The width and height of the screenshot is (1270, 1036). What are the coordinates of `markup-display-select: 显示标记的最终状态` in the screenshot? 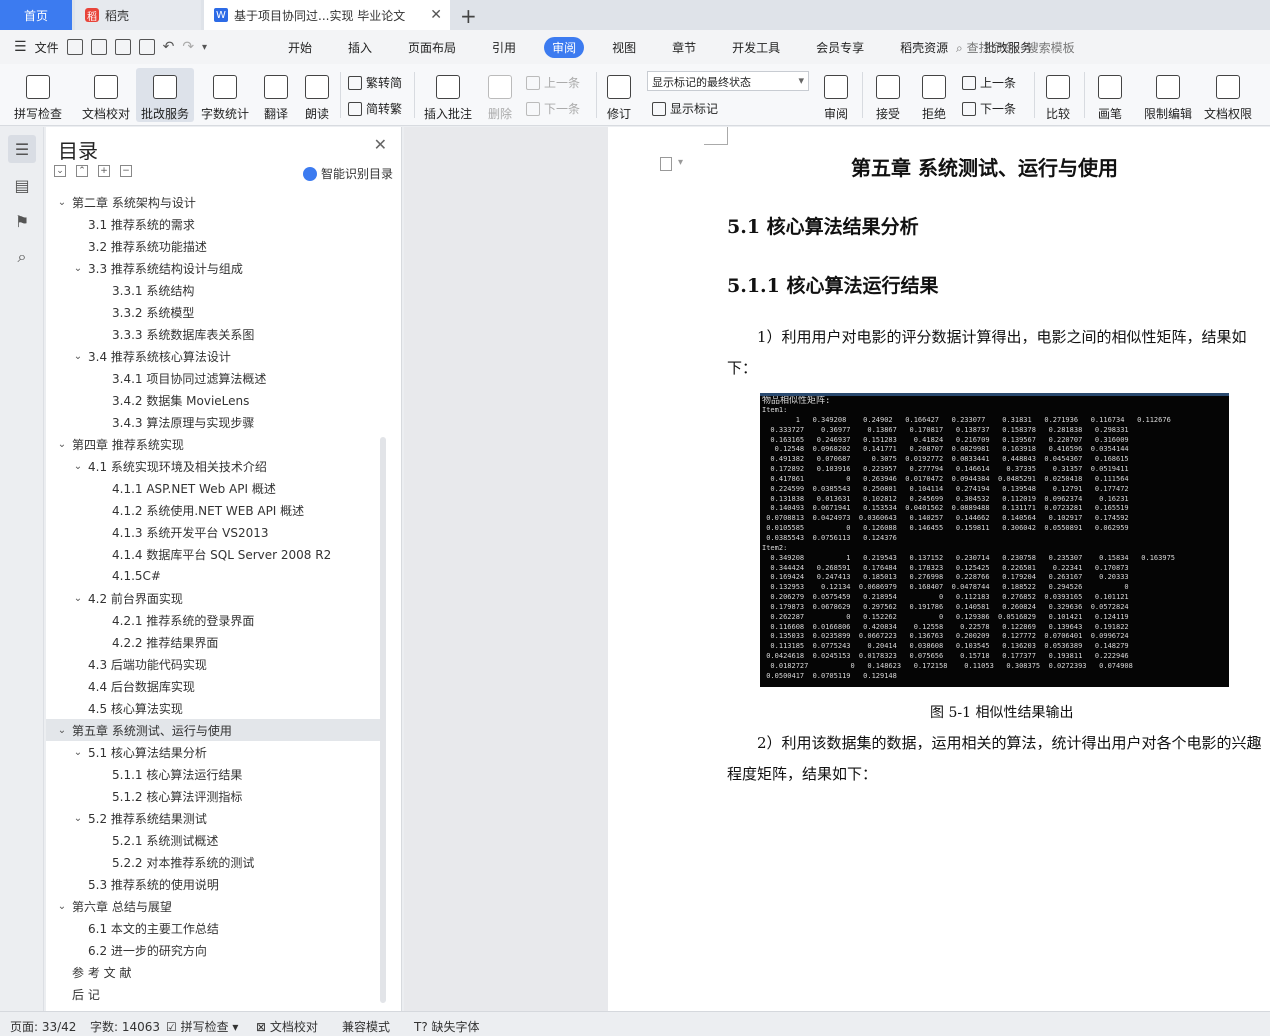 It's located at (728, 81).